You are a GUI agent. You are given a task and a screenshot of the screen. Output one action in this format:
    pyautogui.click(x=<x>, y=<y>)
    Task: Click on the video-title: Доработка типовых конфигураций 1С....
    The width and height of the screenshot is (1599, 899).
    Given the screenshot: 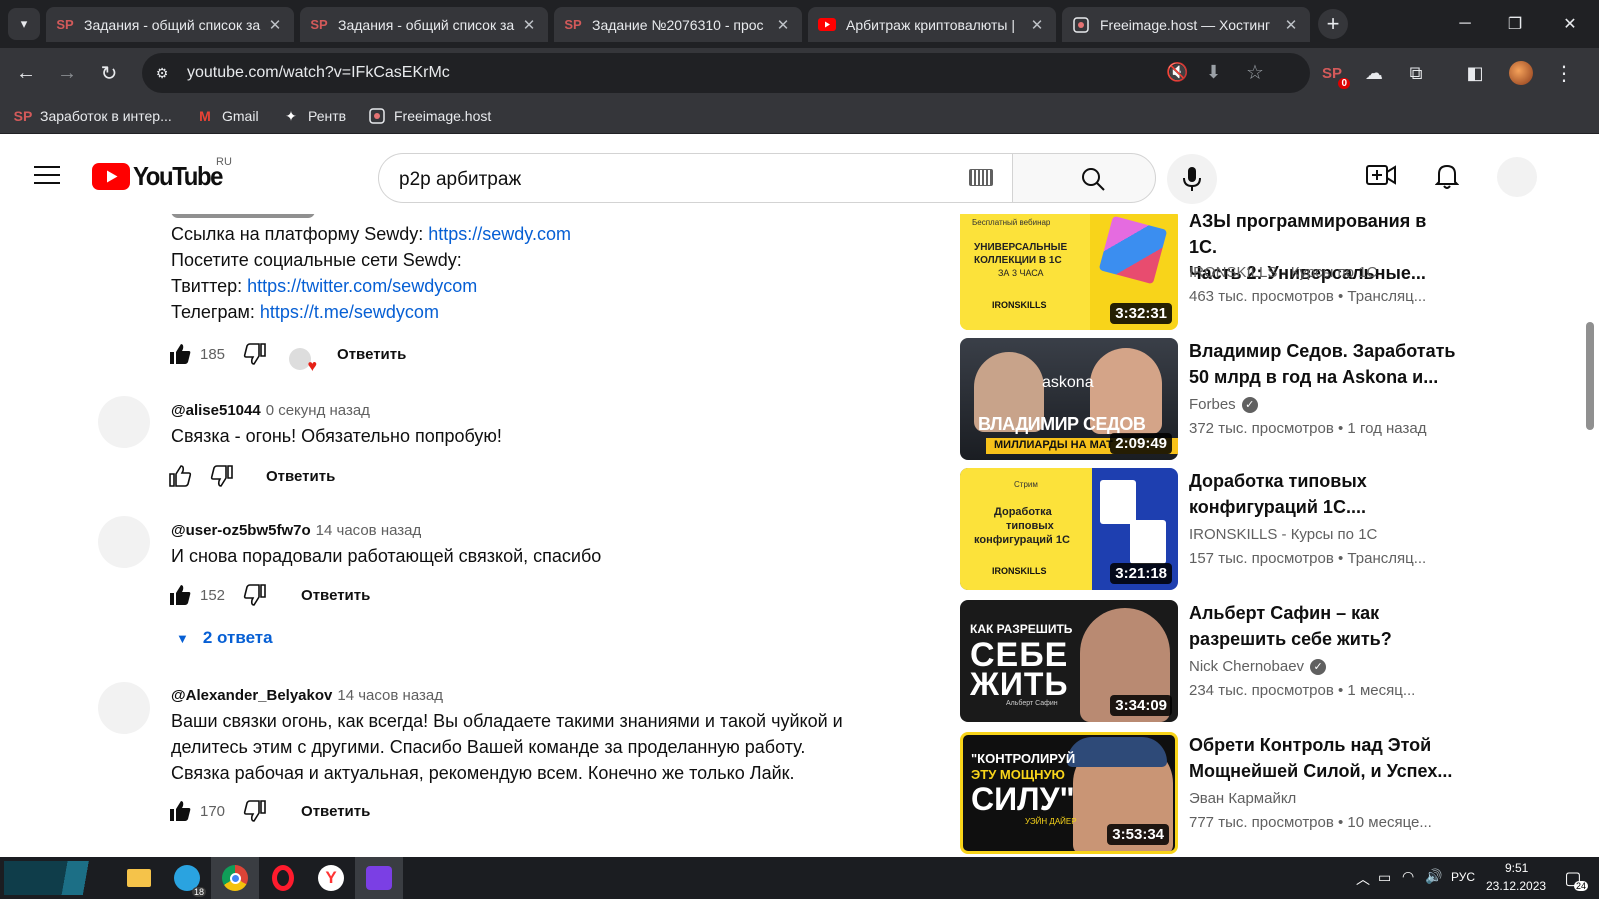 What is the action you would take?
    pyautogui.click(x=1324, y=494)
    